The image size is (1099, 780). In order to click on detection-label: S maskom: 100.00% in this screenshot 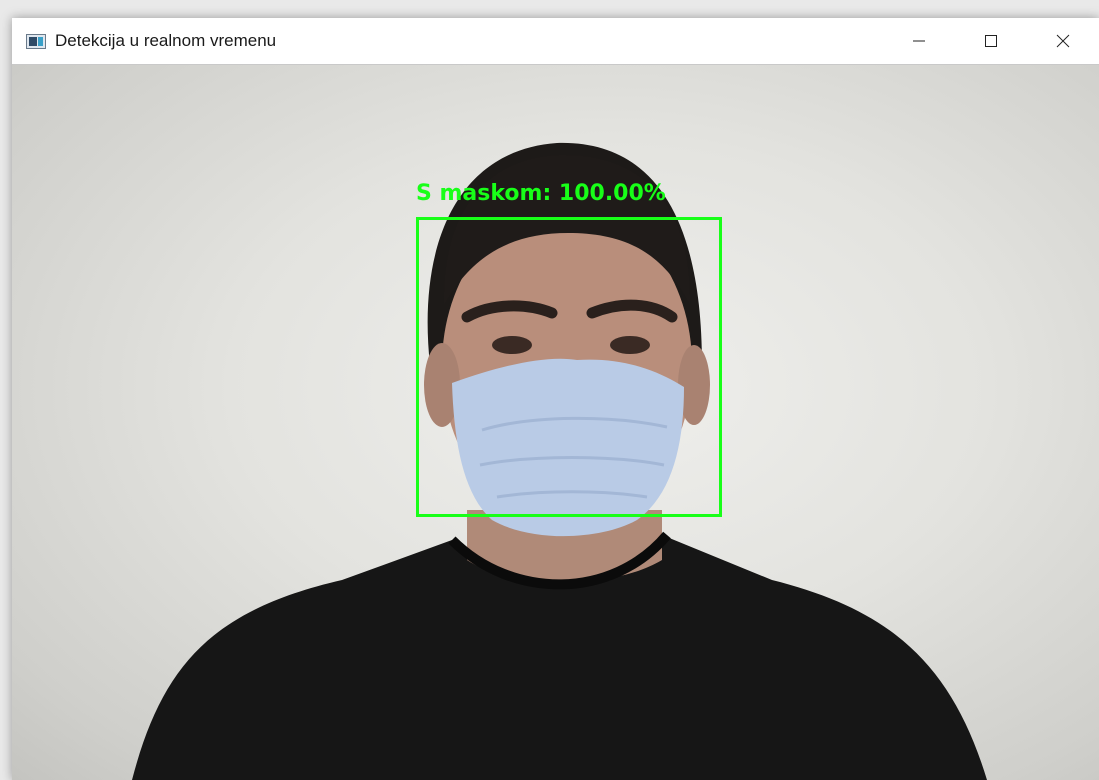, I will do `click(541, 193)`.